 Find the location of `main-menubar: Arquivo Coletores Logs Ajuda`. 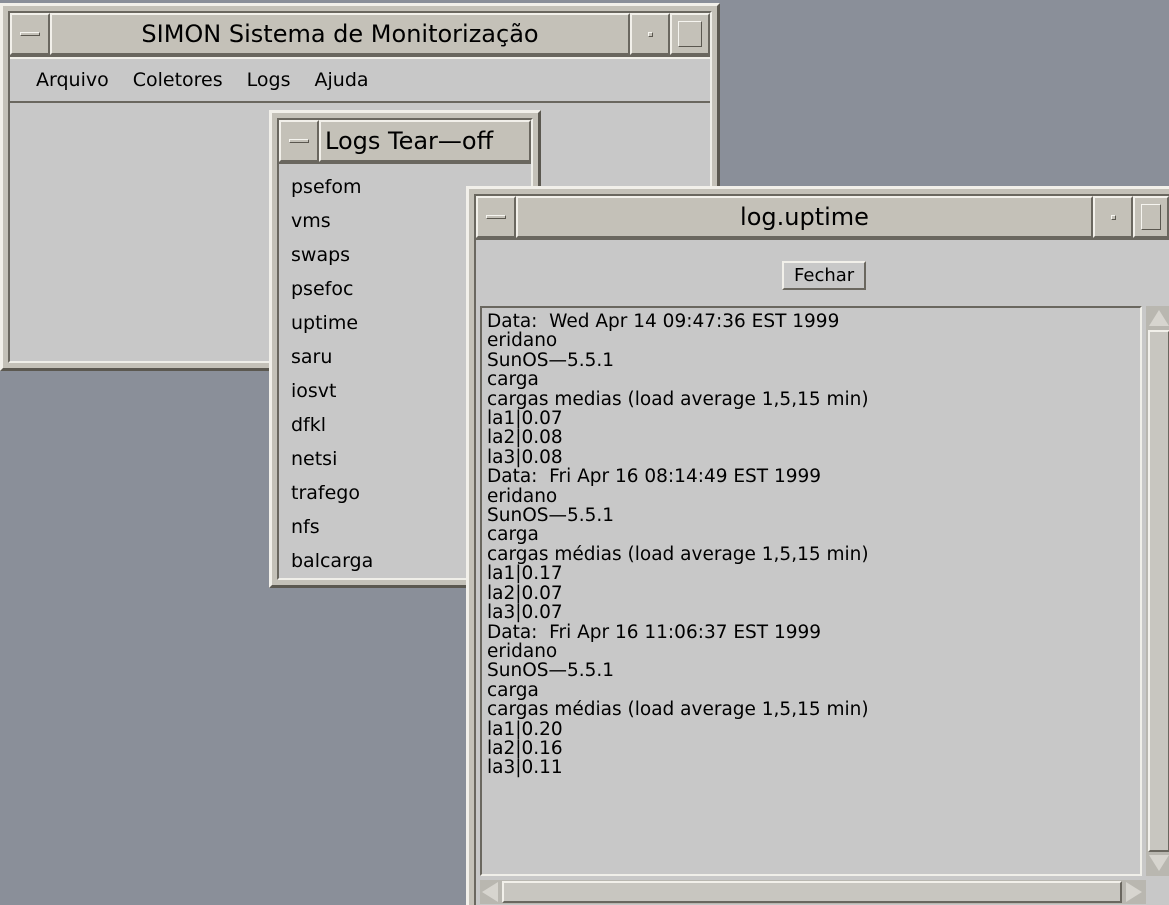

main-menubar: Arquivo Coletores Logs Ajuda is located at coordinates (360, 80).